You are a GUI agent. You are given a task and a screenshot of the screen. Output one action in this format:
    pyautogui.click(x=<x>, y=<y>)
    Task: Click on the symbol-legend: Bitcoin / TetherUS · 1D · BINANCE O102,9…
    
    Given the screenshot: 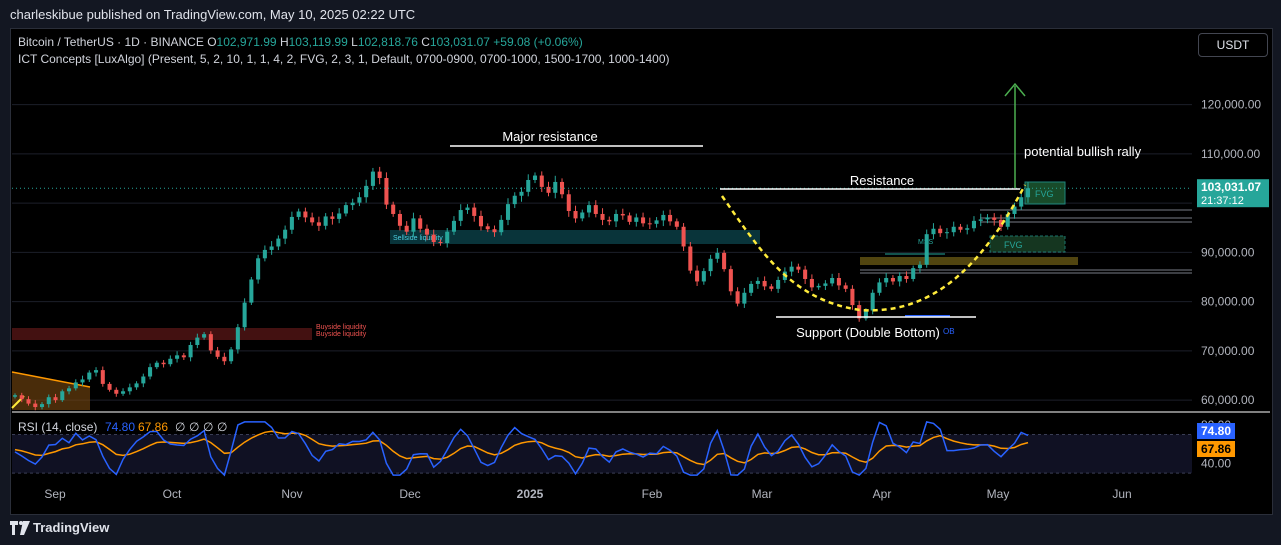 What is the action you would take?
    pyautogui.click(x=300, y=42)
    